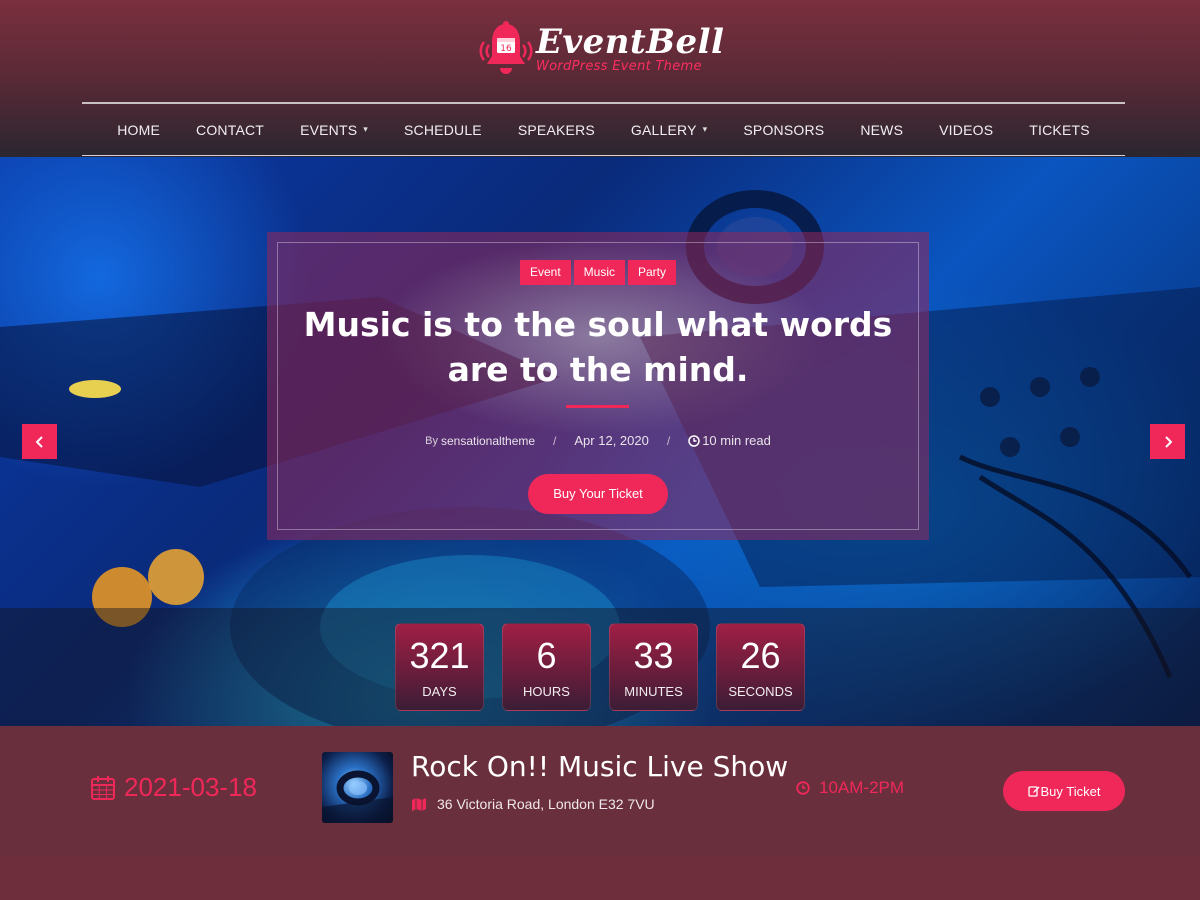 This screenshot has width=1200, height=900. Describe the element at coordinates (611, 440) in the screenshot. I see `post-date: Apr 12, 2020` at that location.